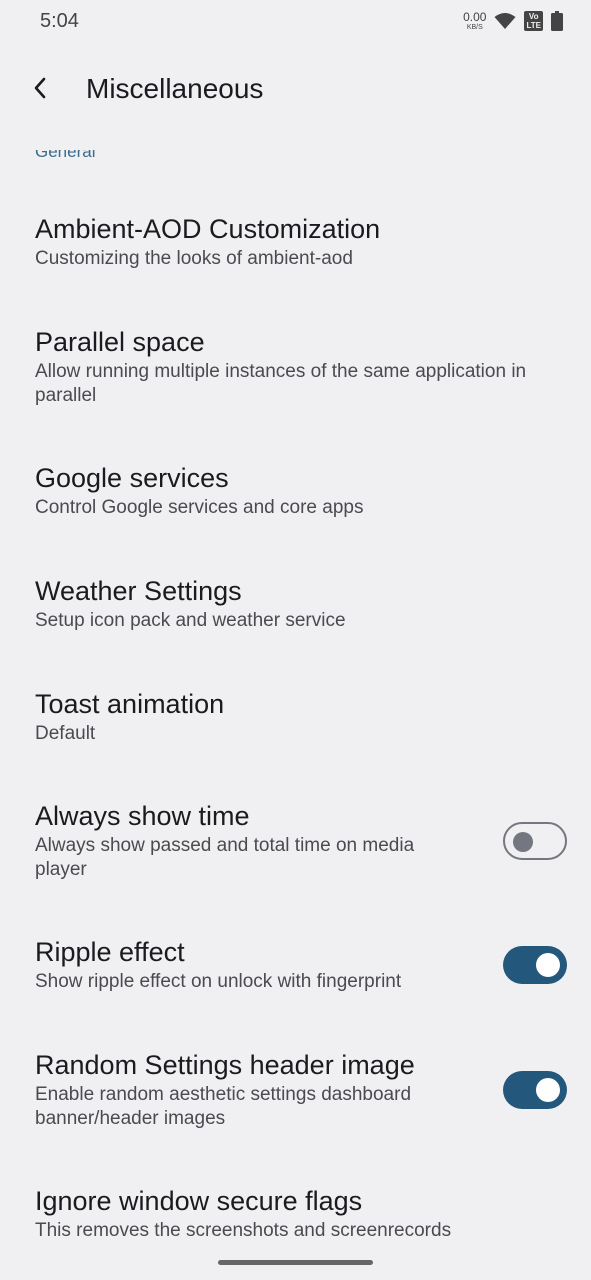 Image resolution: width=591 pixels, height=1280 pixels. What do you see at coordinates (135, 160) in the screenshot?
I see `category-header-partial: General` at bounding box center [135, 160].